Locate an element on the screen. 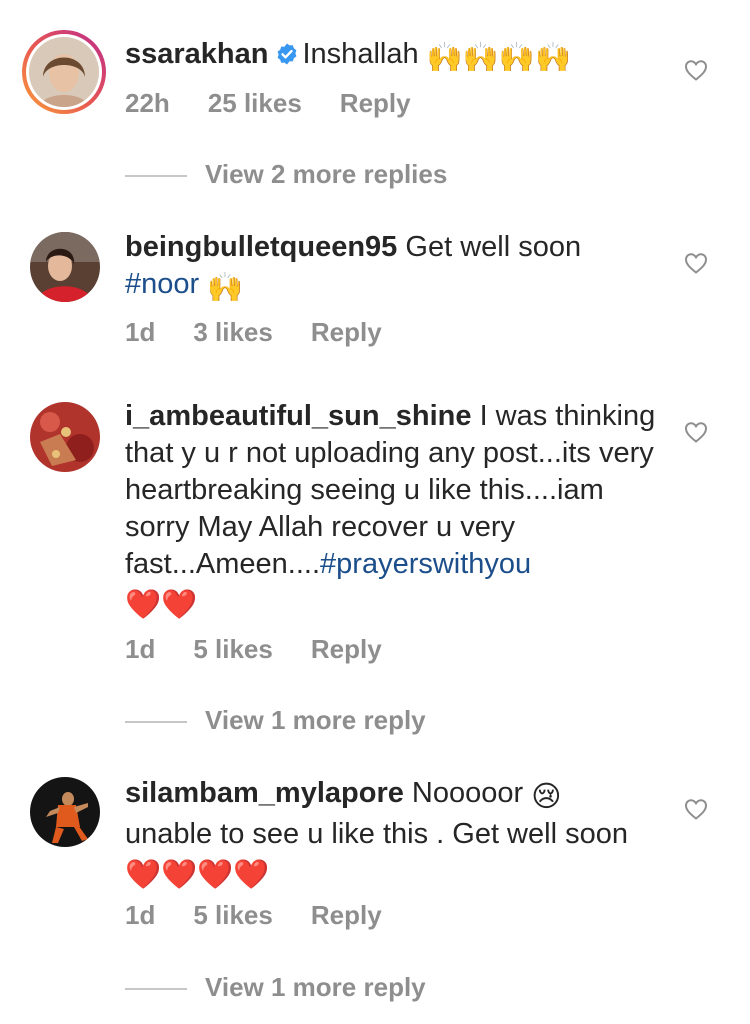  comment-meta: 1d 3 likes Reply is located at coordinates (253, 332).